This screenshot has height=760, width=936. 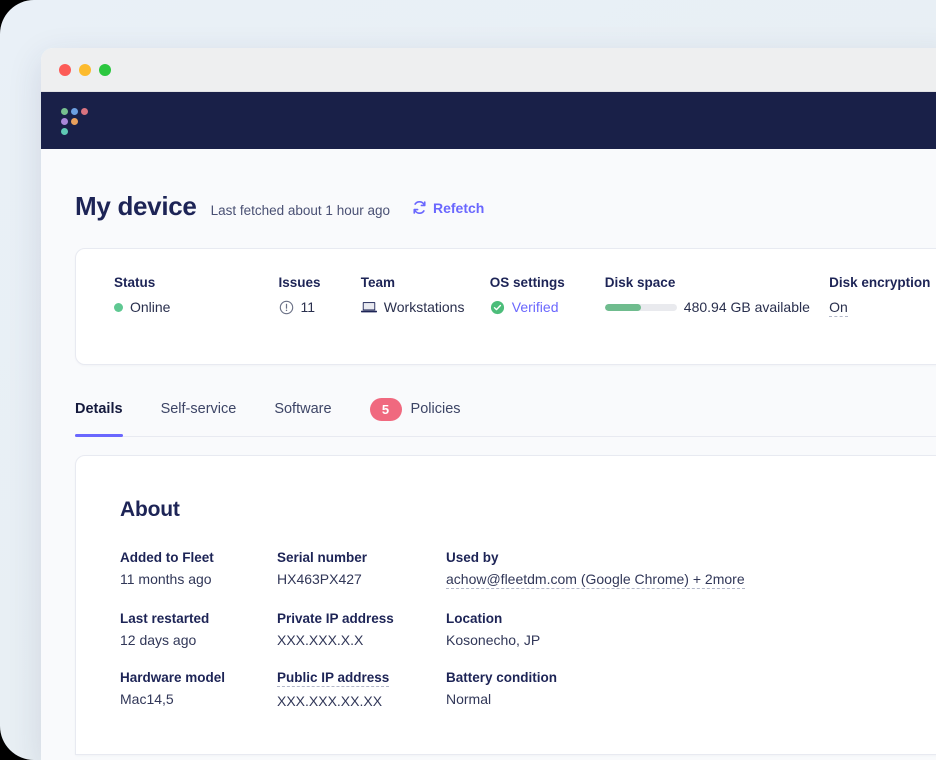 What do you see at coordinates (385, 409) in the screenshot?
I see `tab-badge-count: 5` at bounding box center [385, 409].